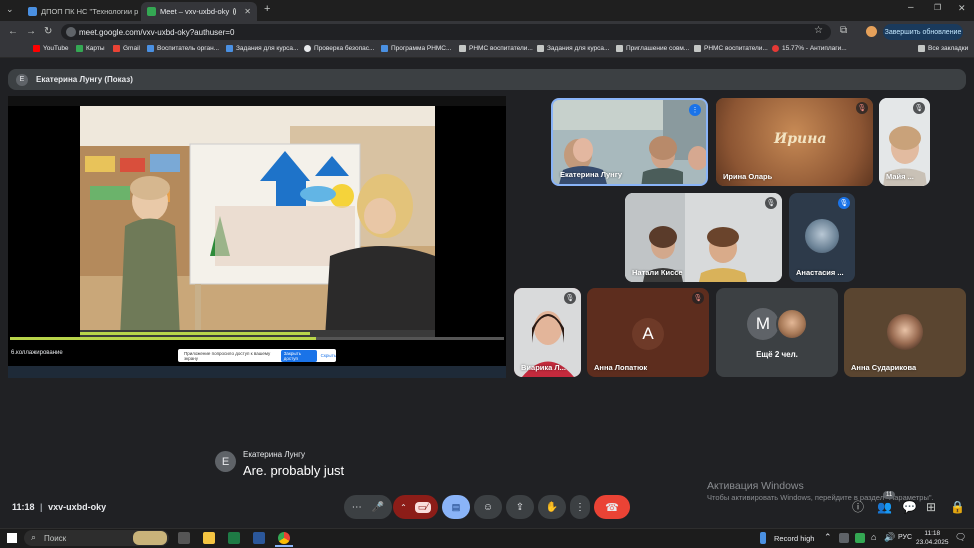 The image size is (974, 548). What do you see at coordinates (96, 538) in the screenshot?
I see `taskbar-search: ⌕ Поиск` at bounding box center [96, 538].